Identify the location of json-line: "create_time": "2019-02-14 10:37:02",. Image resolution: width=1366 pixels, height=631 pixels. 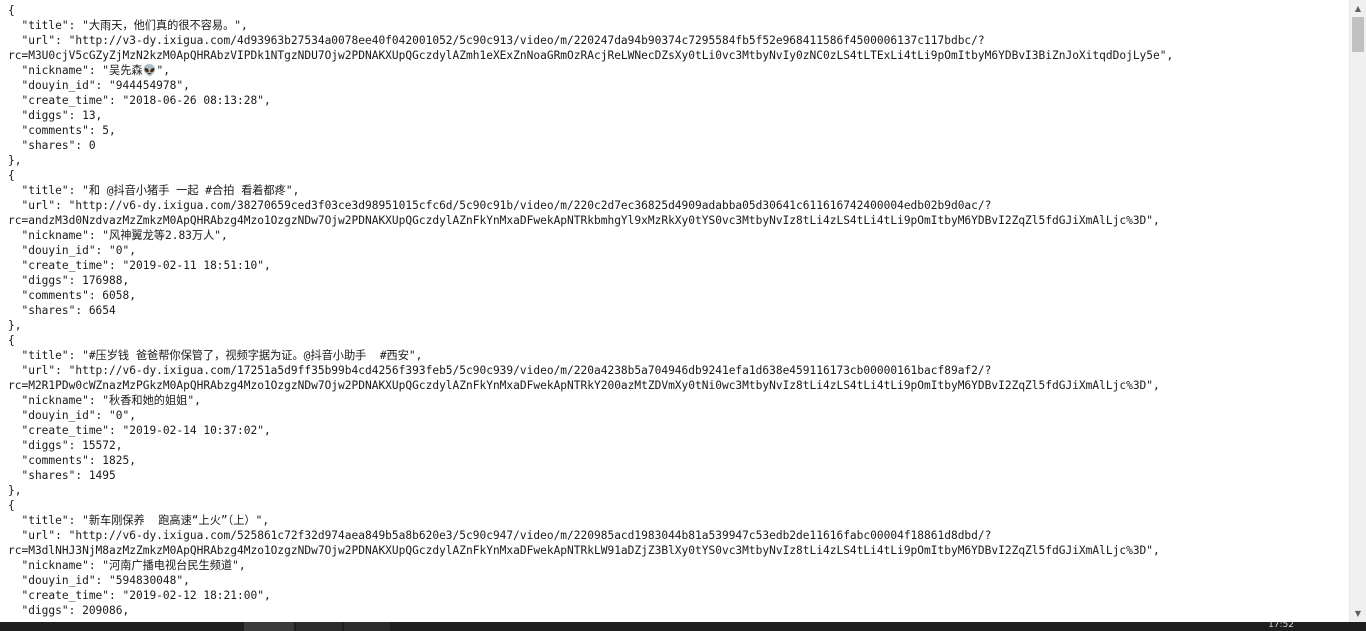
(139, 430).